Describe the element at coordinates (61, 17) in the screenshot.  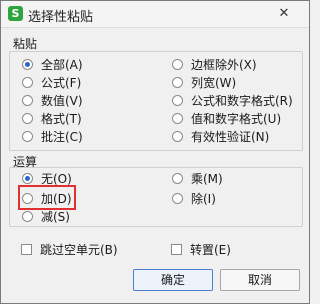
I see `dialog-title: 选择性粘贴` at that location.